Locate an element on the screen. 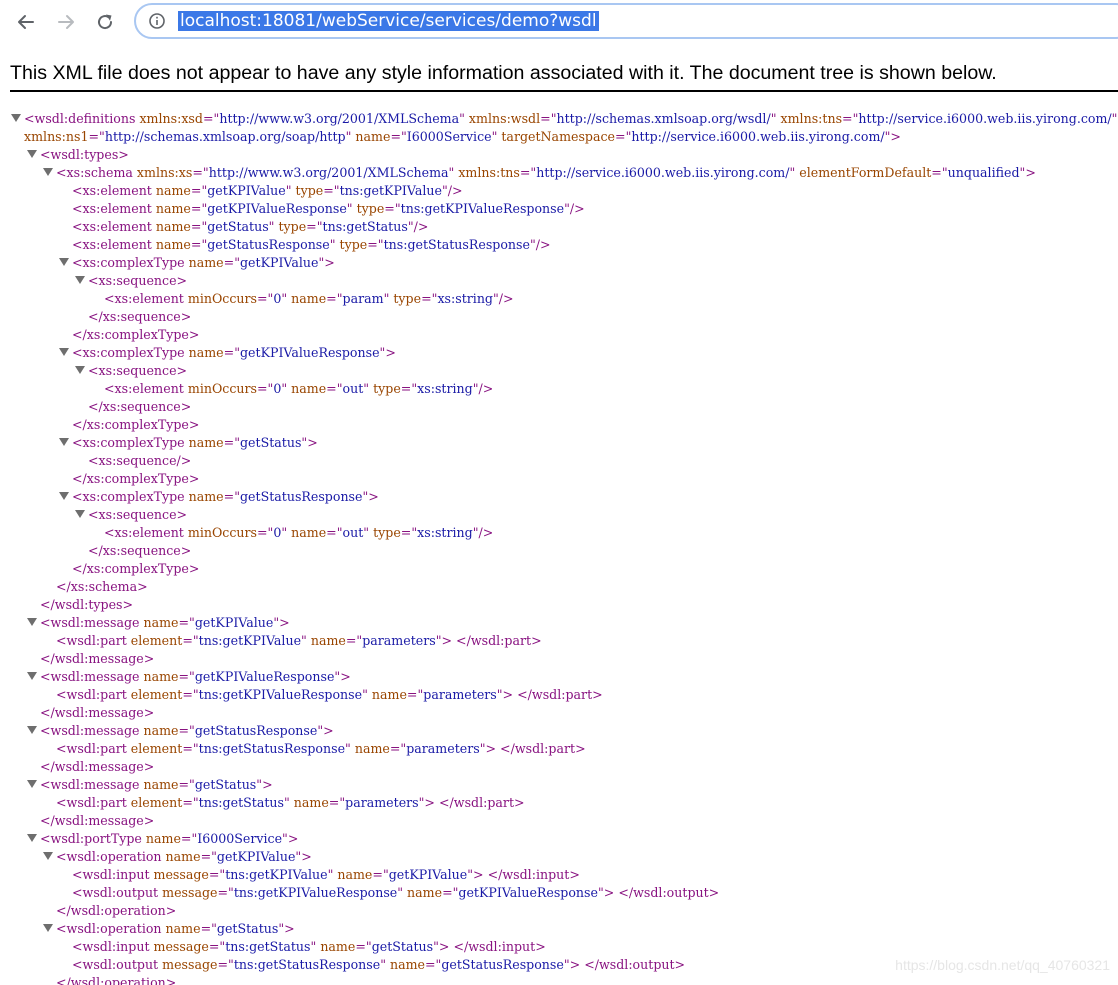 Image resolution: width=1118 pixels, height=985 pixels. xml-line-content: </xs:sequence> is located at coordinates (139, 317).